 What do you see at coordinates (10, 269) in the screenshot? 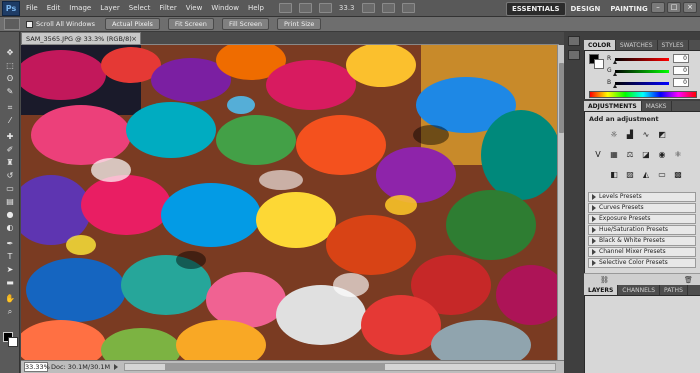
I see `path-select-tool-icon: ➤` at bounding box center [10, 269].